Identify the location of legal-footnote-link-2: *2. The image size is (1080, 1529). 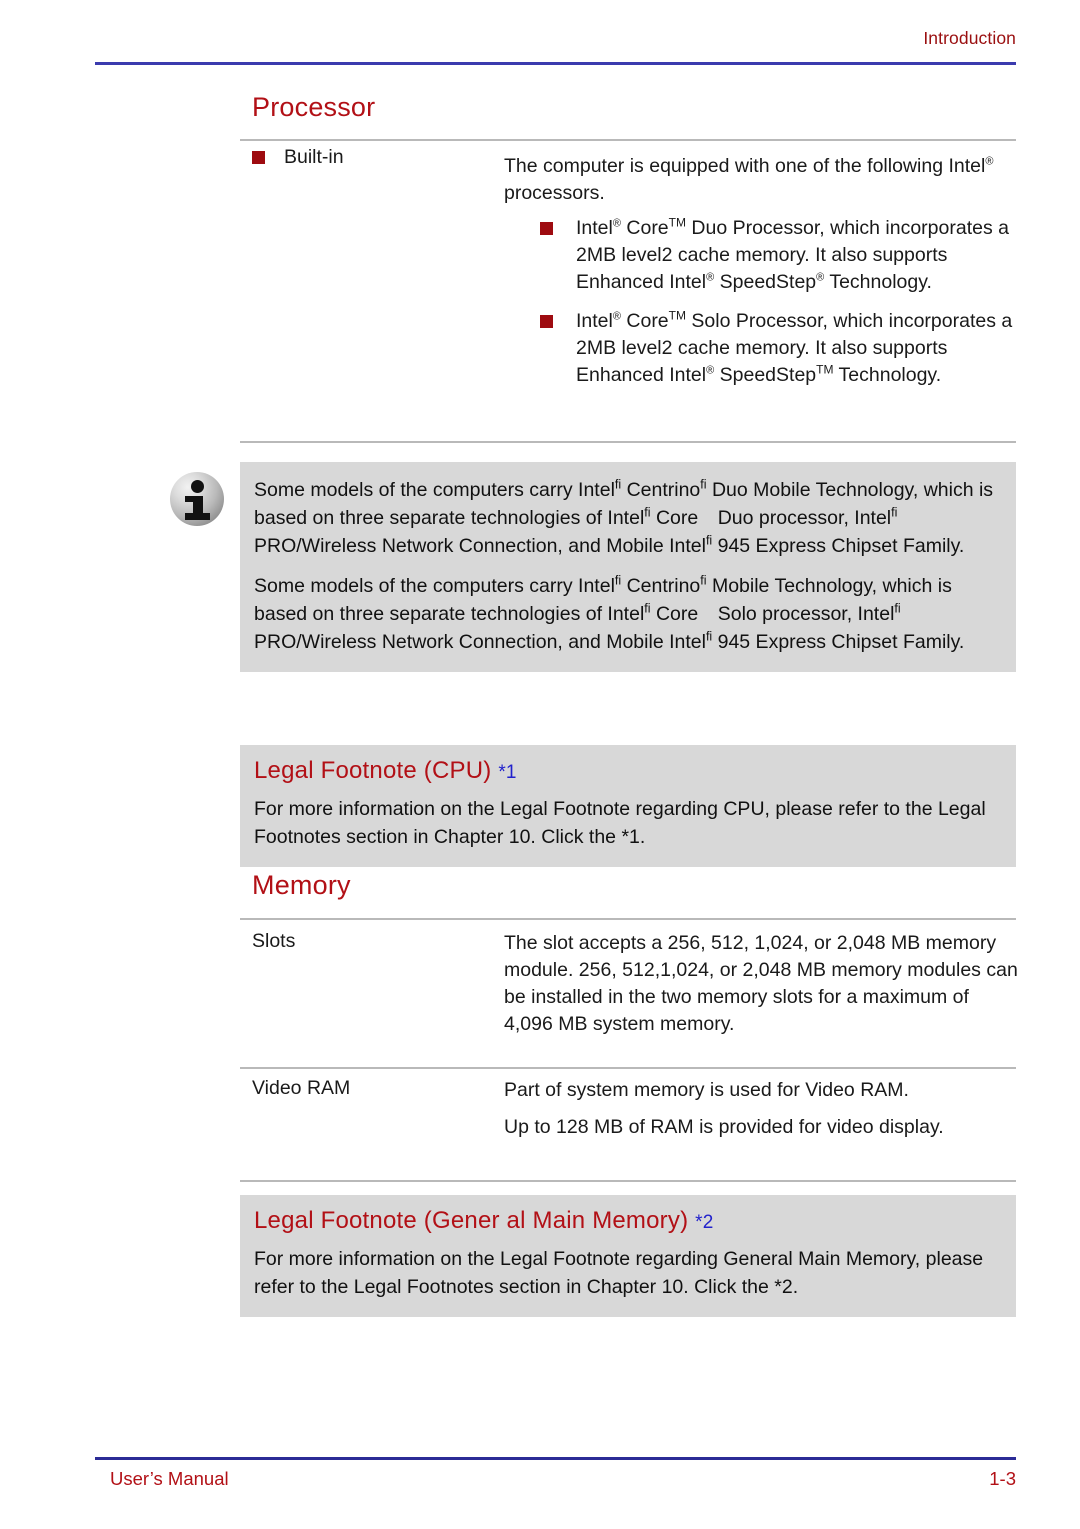
(704, 1222).